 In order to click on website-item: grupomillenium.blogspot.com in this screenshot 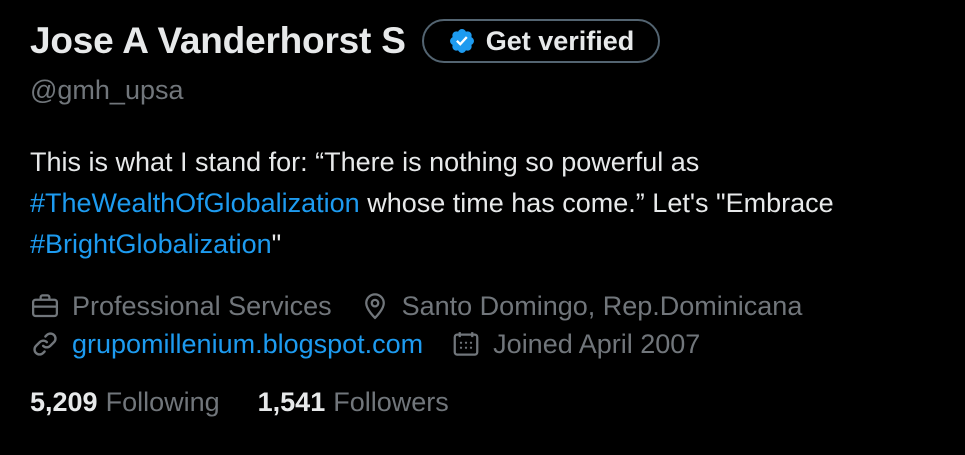, I will do `click(226, 344)`.